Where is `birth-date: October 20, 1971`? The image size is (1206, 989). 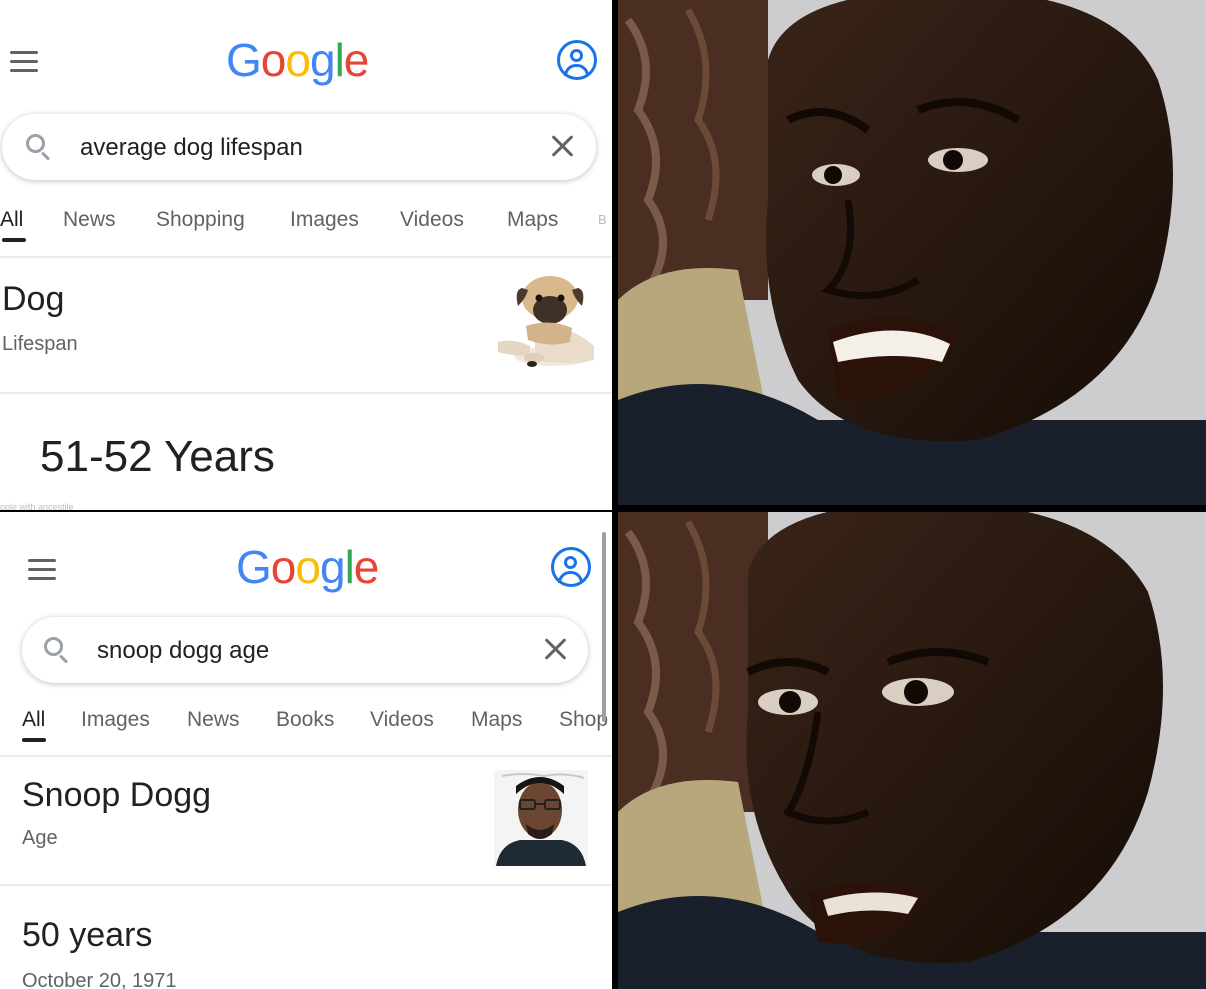
birth-date: October 20, 1971 is located at coordinates (99, 979).